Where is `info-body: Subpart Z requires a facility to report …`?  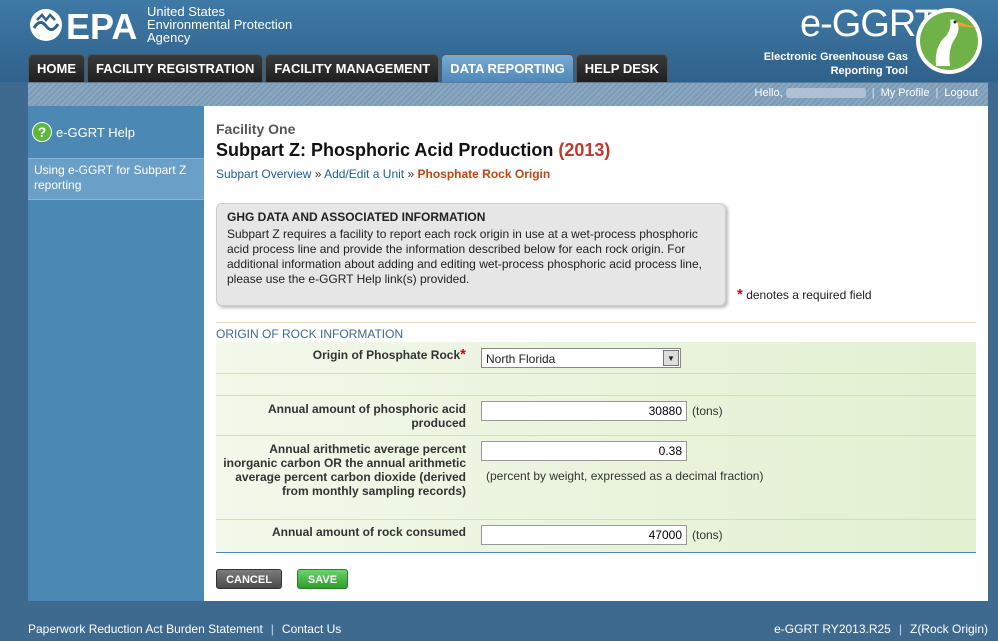 info-body: Subpart Z requires a facility to report … is located at coordinates (464, 256).